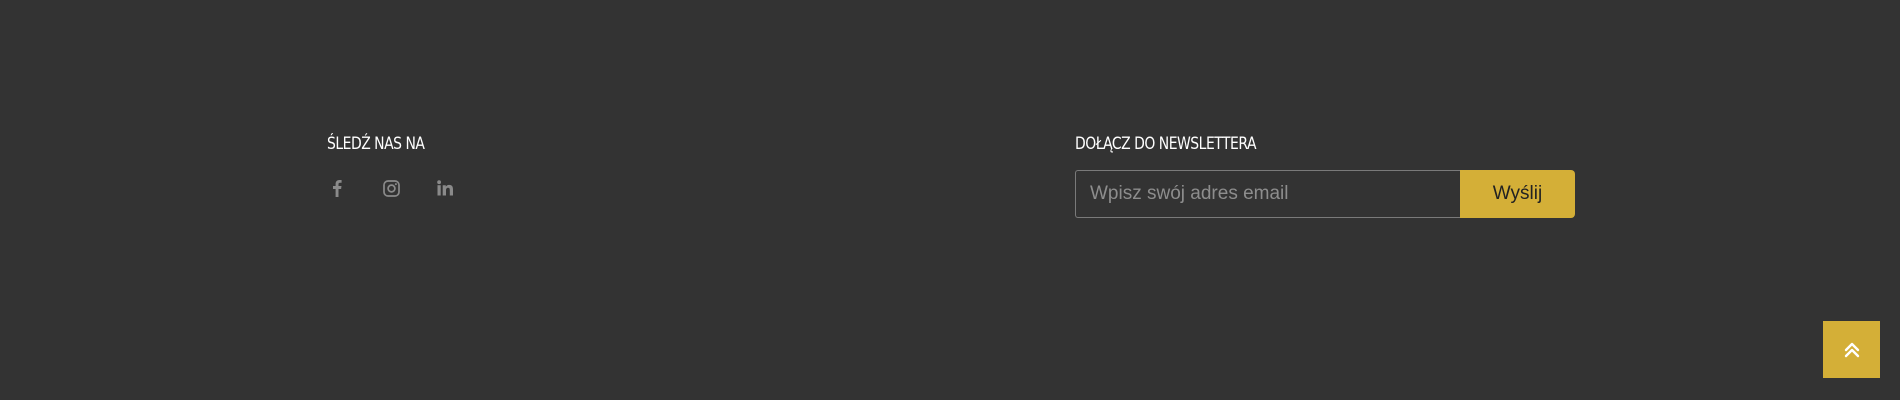  I want to click on newsletter-section: DOŁĄCZ DO NEWSLETTERA Wyślij, so click(1325, 174).